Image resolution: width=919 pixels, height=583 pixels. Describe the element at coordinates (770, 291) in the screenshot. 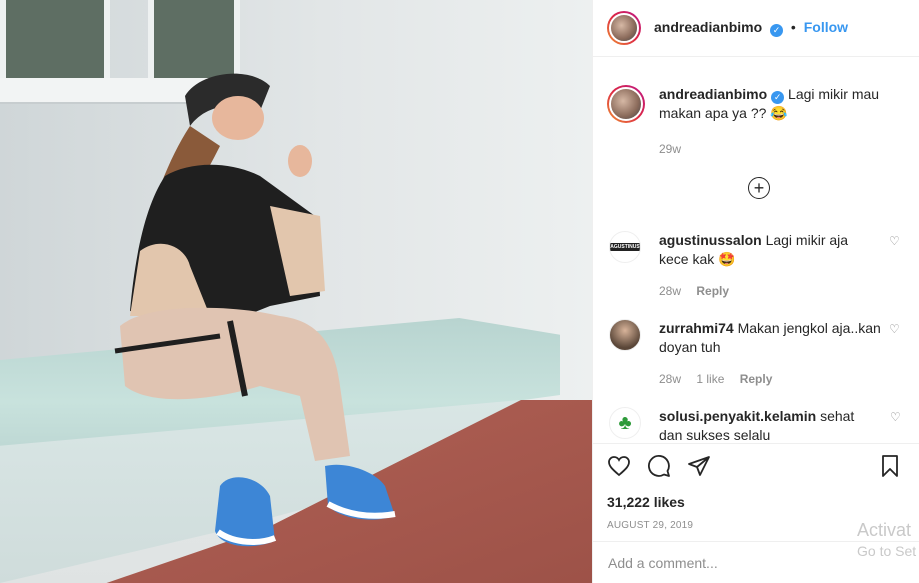

I see `comment-meta: 28w Reply` at that location.